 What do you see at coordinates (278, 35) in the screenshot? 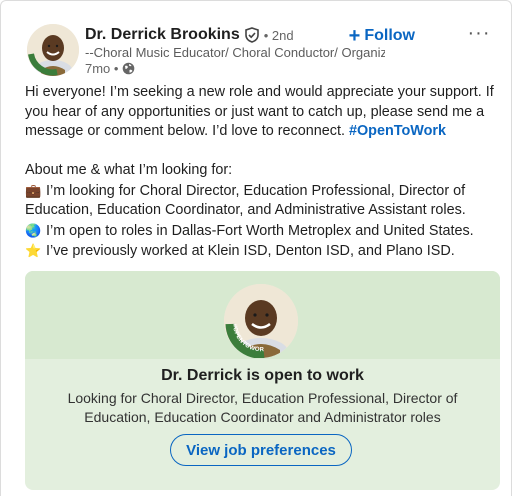
I see `connection-degree: • 2nd` at bounding box center [278, 35].